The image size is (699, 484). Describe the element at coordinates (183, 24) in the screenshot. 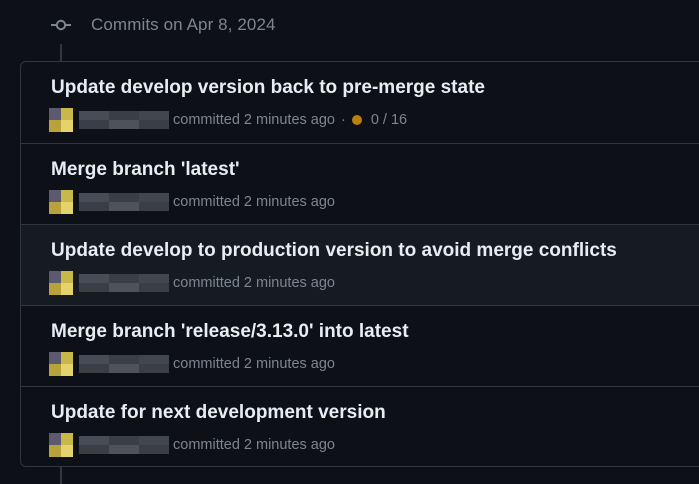

I see `commit-date-label: Commits on Apr 8, 2024` at that location.